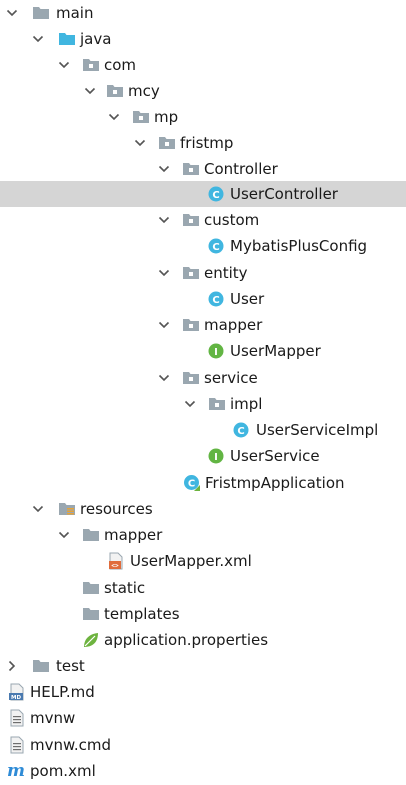  I want to click on tree-row-fristmp: fristmp, so click(203, 143).